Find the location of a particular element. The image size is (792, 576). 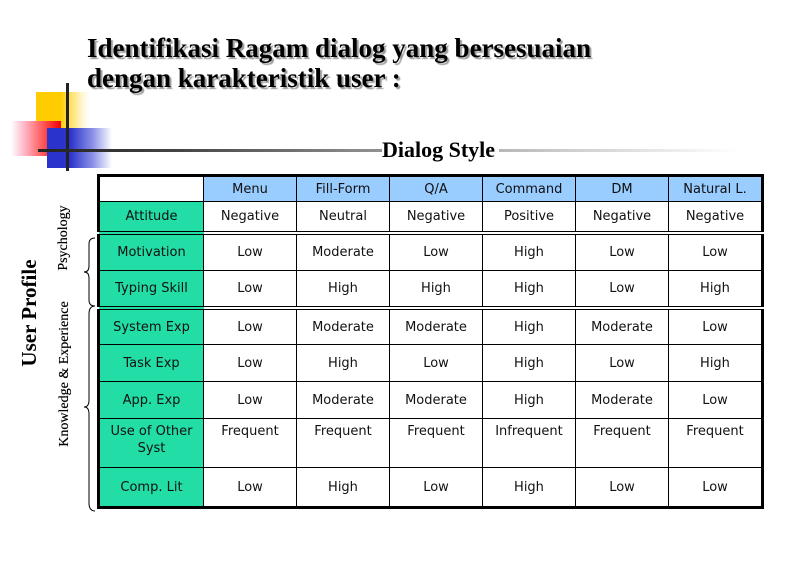

table-corner-cell is located at coordinates (151, 188).